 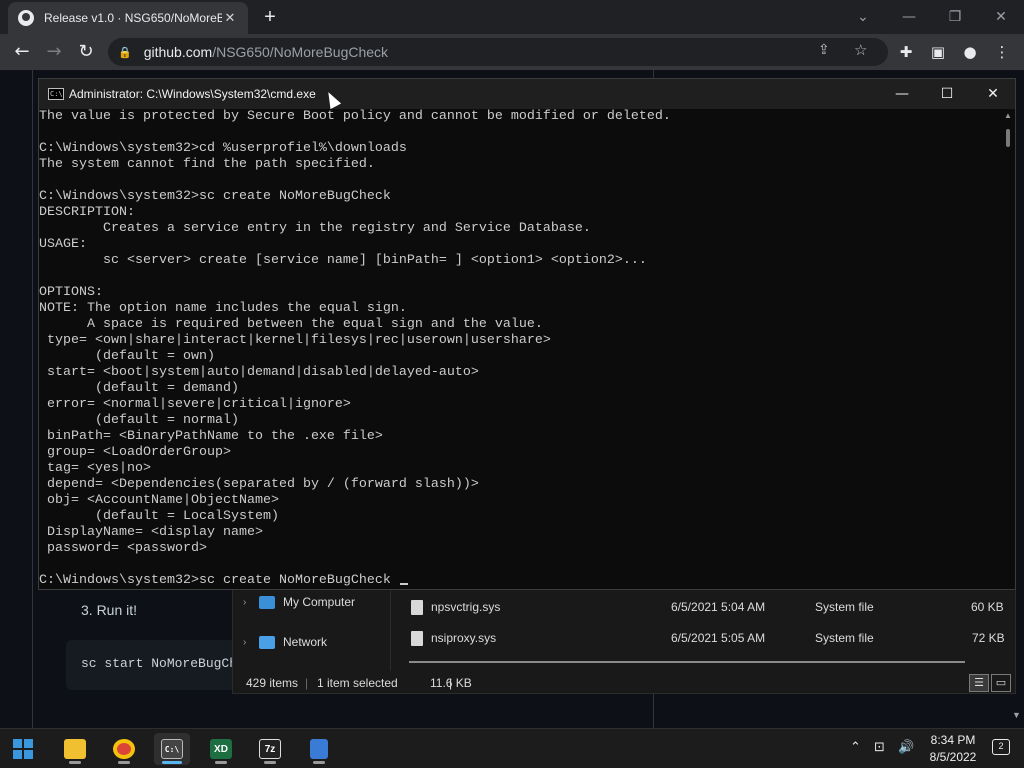 I want to click on cmd-maximize-button: ☐, so click(x=947, y=94).